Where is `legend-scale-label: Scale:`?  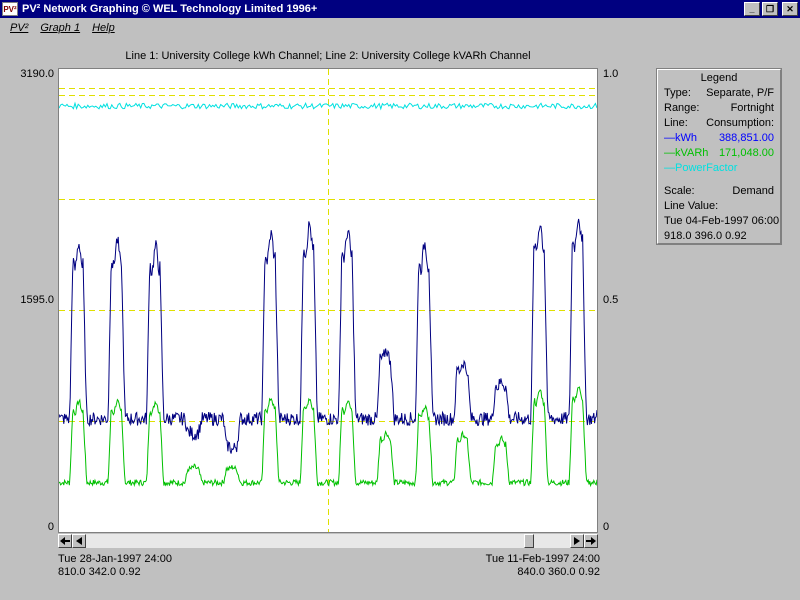
legend-scale-label: Scale: is located at coordinates (679, 191).